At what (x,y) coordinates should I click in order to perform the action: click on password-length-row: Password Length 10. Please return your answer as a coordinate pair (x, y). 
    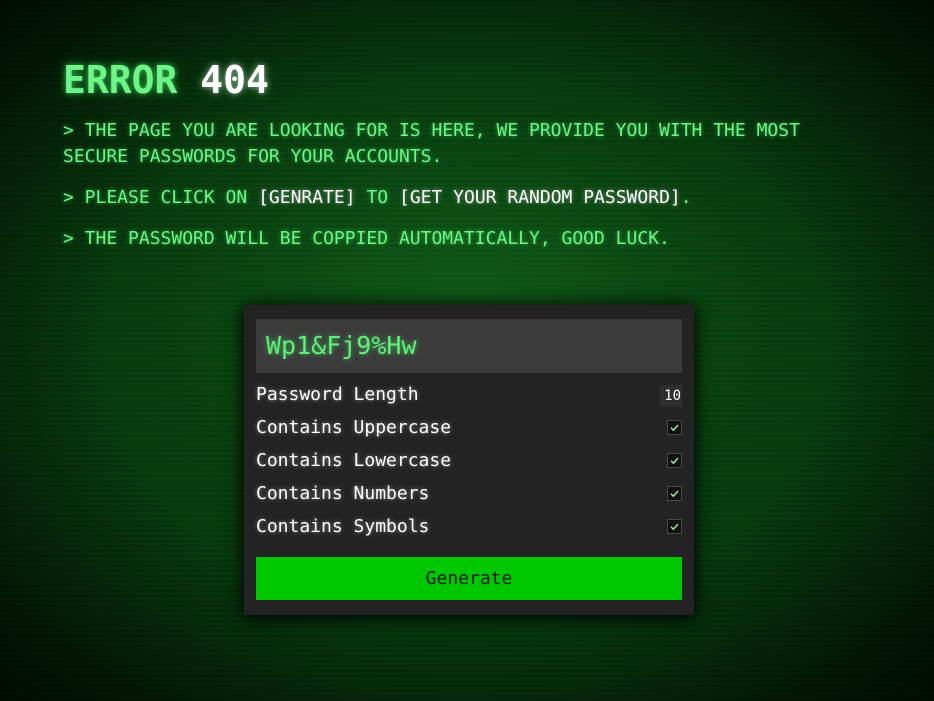
    Looking at the image, I should click on (469, 395).